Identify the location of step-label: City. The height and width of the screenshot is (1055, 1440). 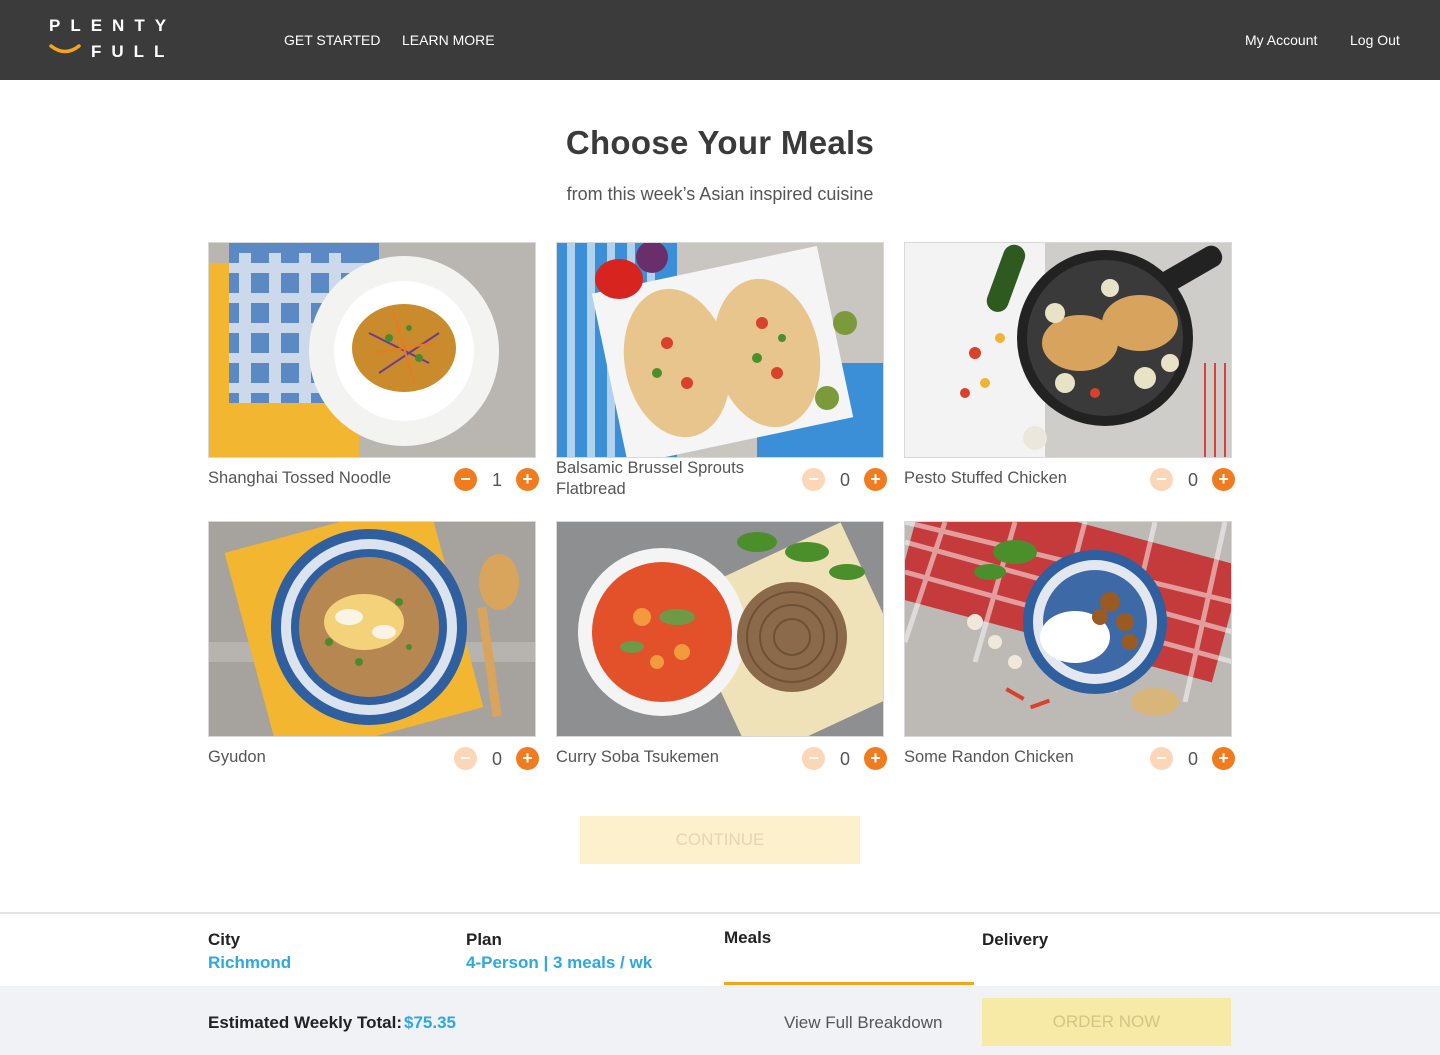
(224, 939).